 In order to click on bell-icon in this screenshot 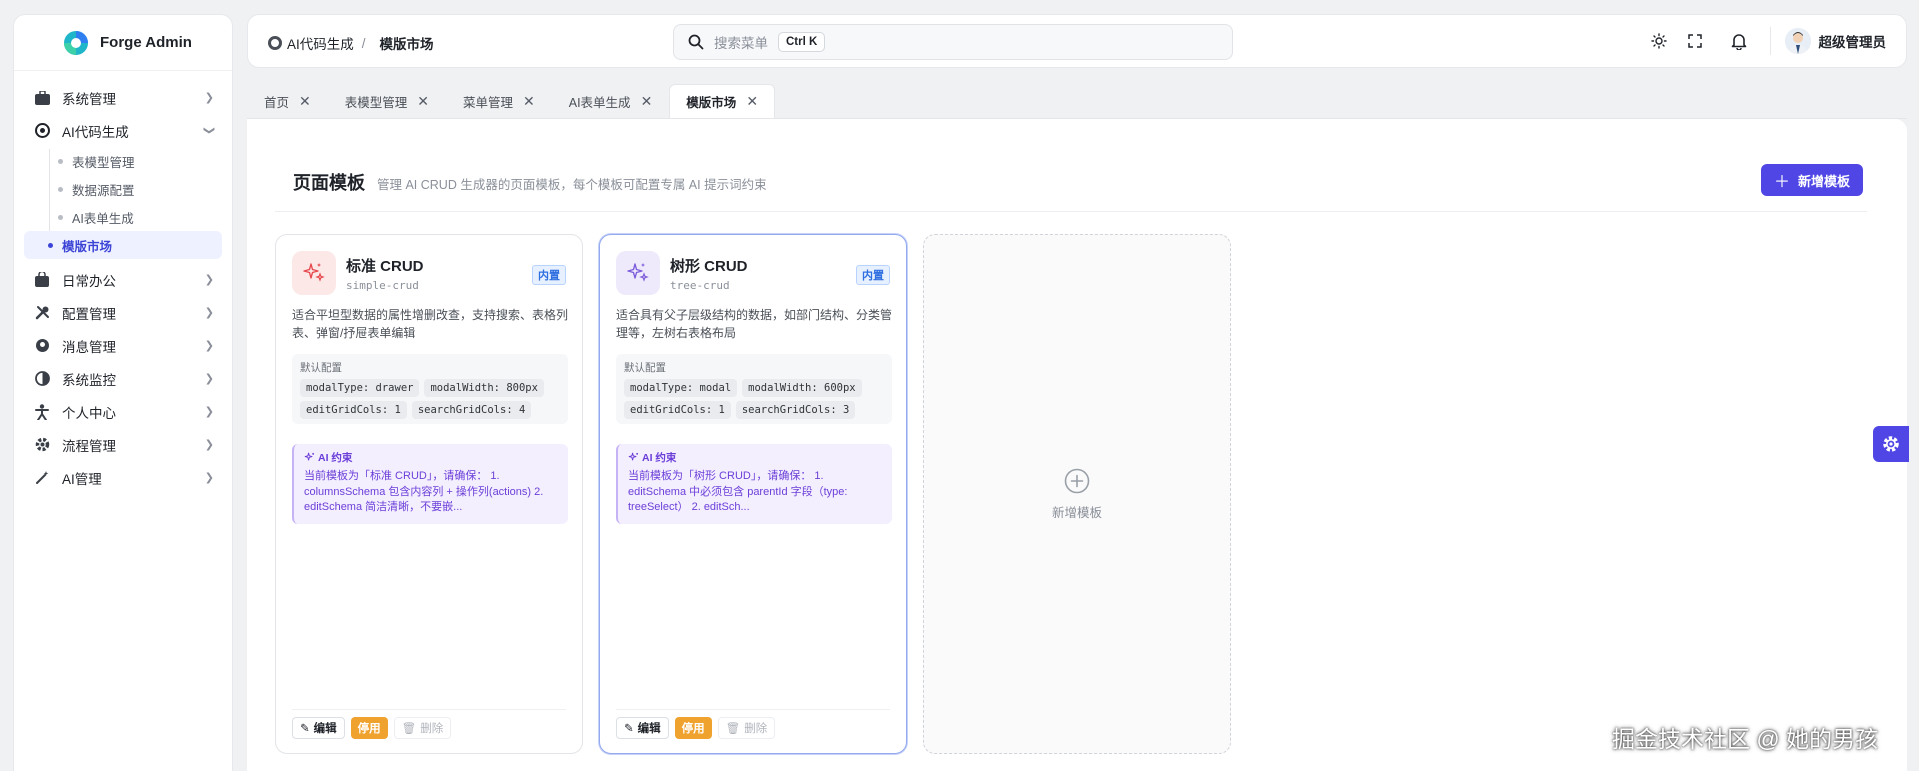, I will do `click(1739, 41)`.